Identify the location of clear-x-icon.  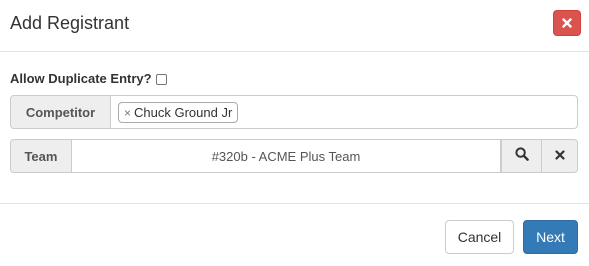
(559, 156).